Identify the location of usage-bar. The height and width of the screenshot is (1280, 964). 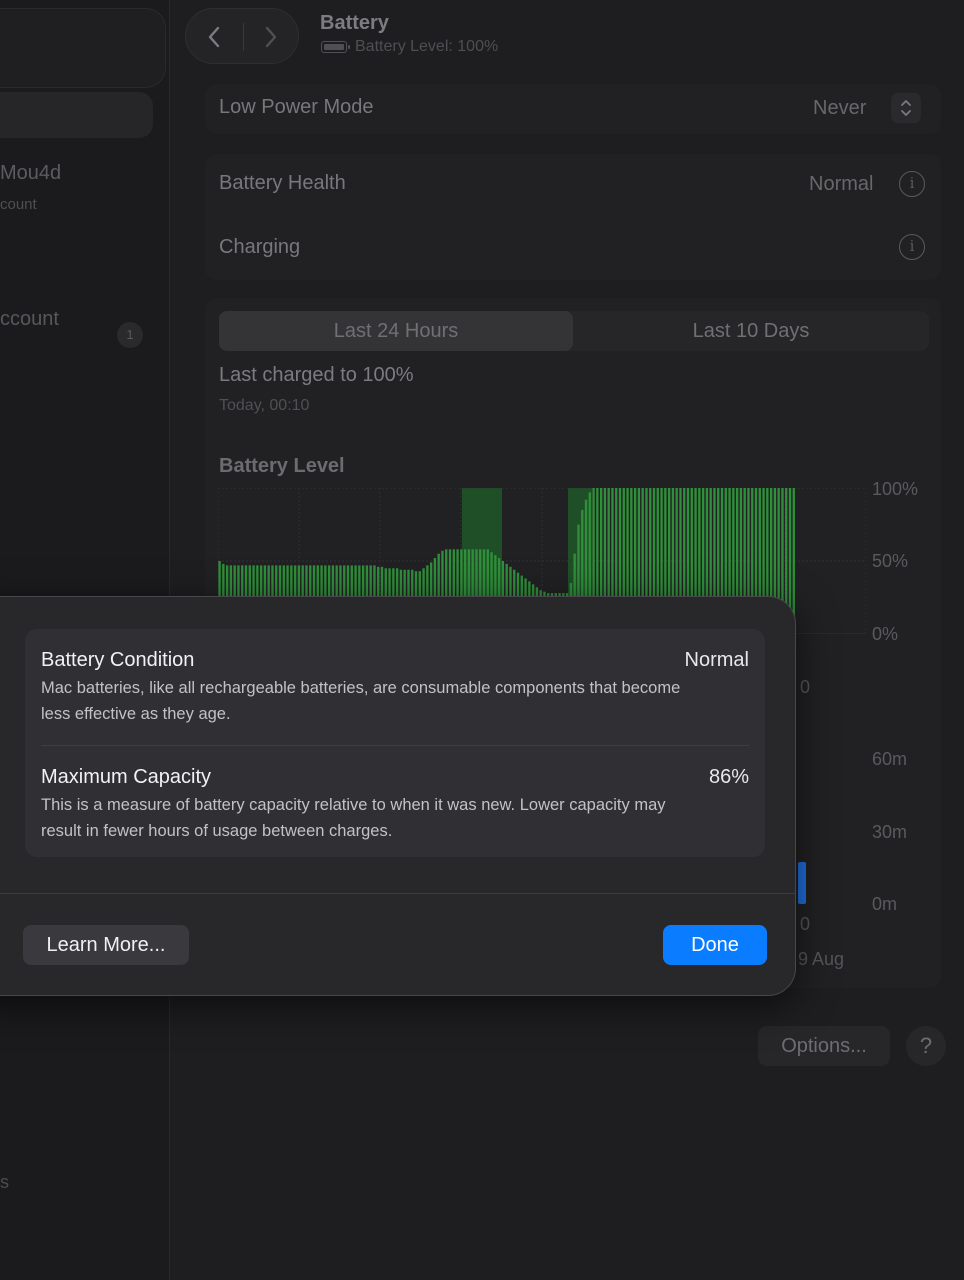
(802, 883).